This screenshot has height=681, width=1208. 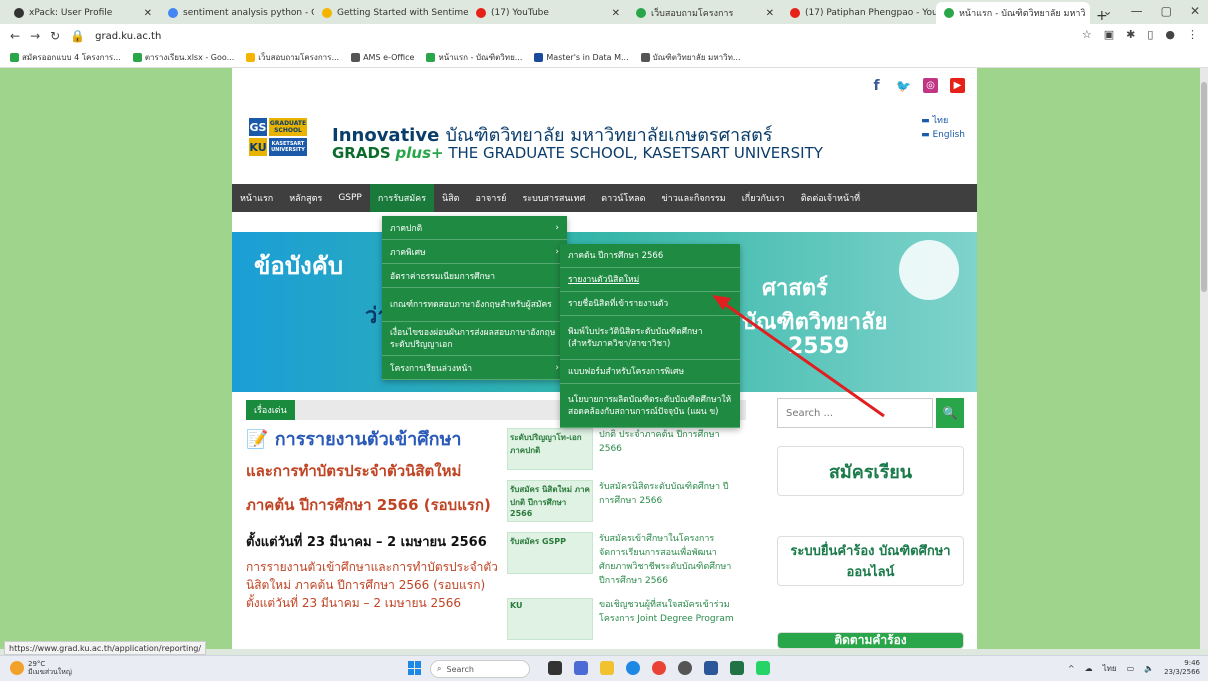 I want to click on excel-icon, so click(x=737, y=668).